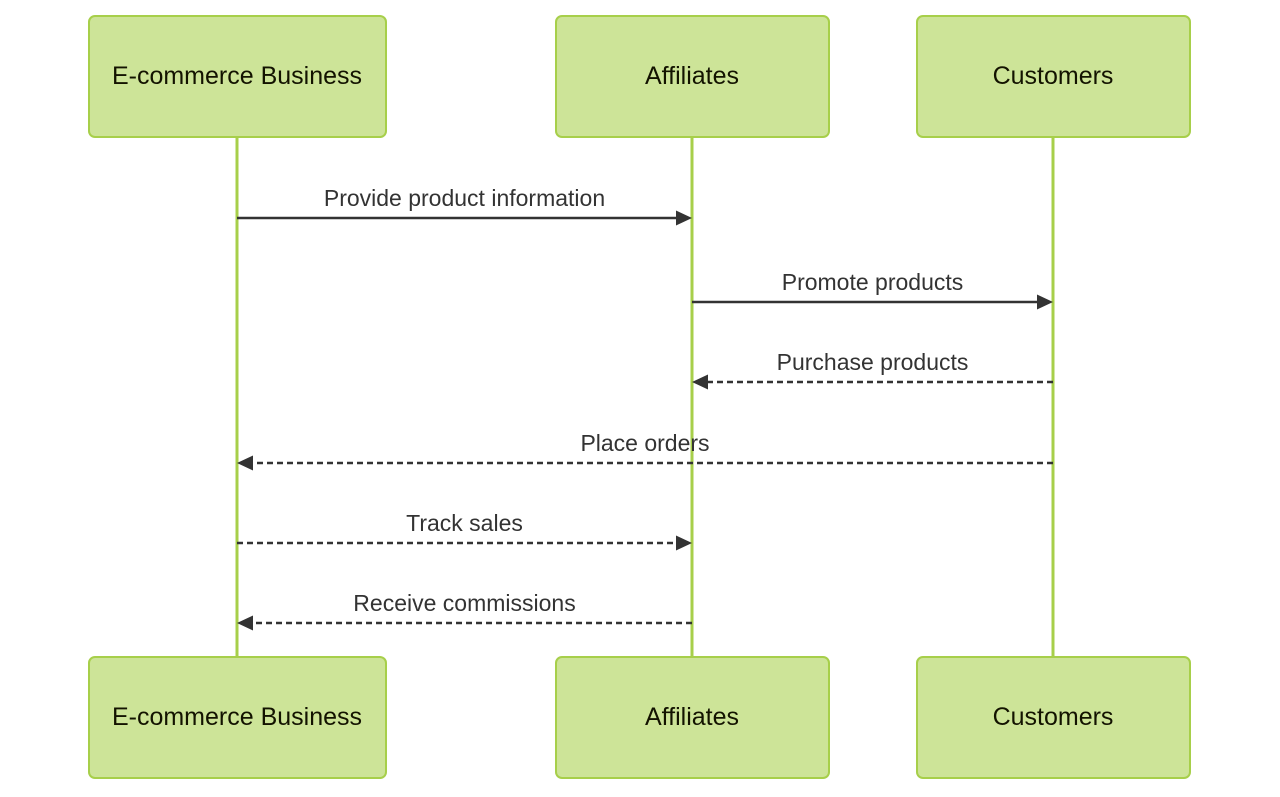  Describe the element at coordinates (873, 282) in the screenshot. I see `message-label: Promote products` at that location.